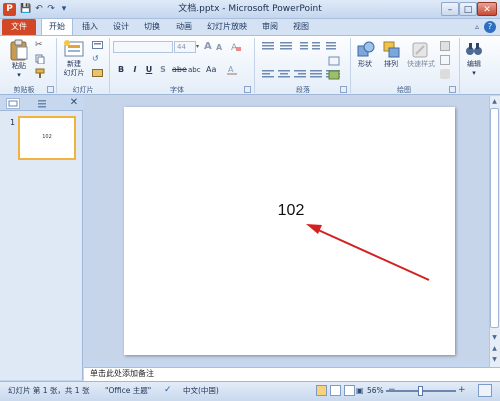  I want to click on text-direction-icon, so click(334, 61).